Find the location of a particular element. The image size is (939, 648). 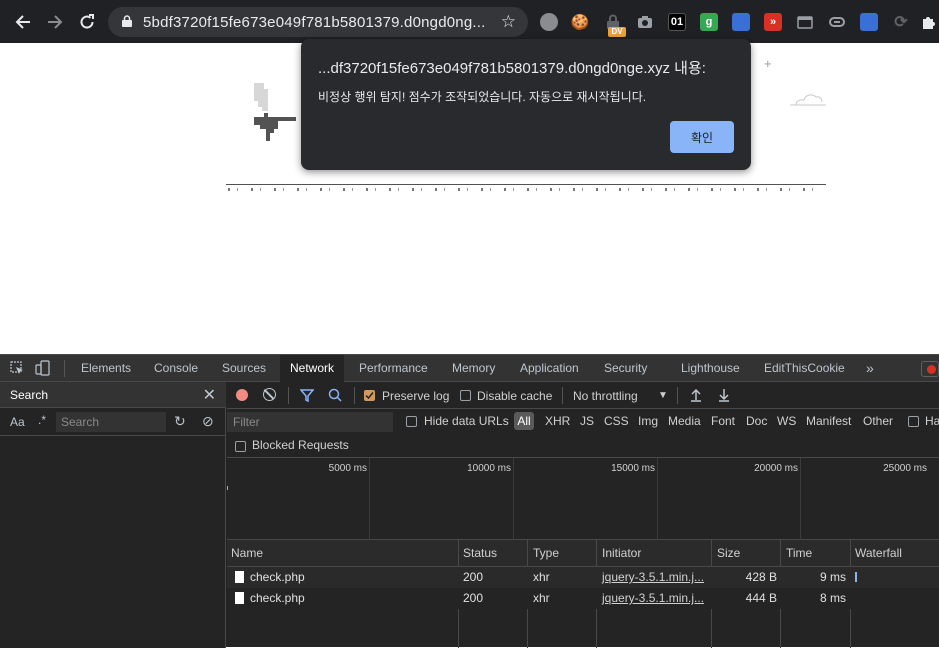

throttling-select: No throttling is located at coordinates (605, 396).